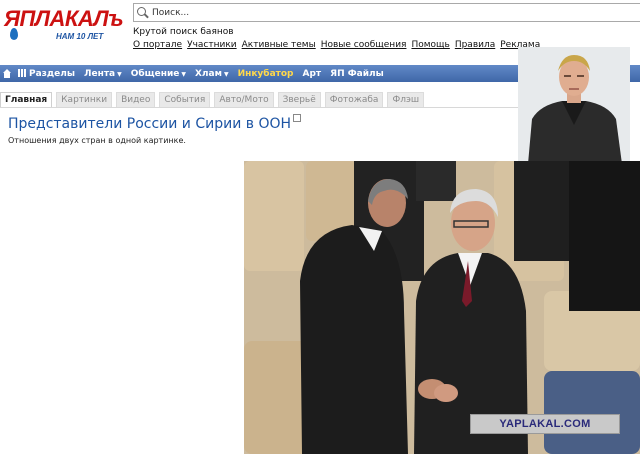 Image resolution: width=640 pixels, height=454 pixels. I want to click on post-title: Представители России и Сирии в ООН, so click(155, 123).